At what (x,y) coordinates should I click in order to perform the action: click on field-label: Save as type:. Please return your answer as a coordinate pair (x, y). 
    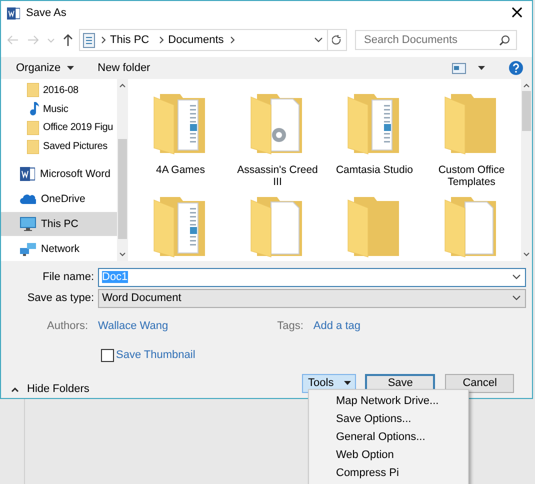
    Looking at the image, I should click on (60, 298).